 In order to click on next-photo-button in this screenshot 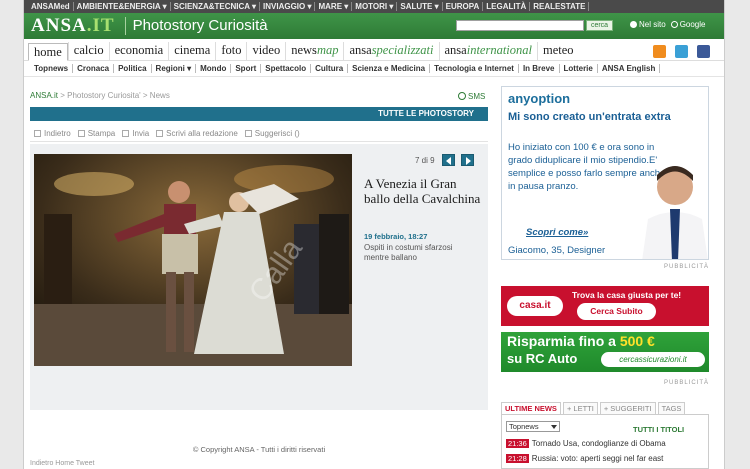, I will do `click(467, 160)`.